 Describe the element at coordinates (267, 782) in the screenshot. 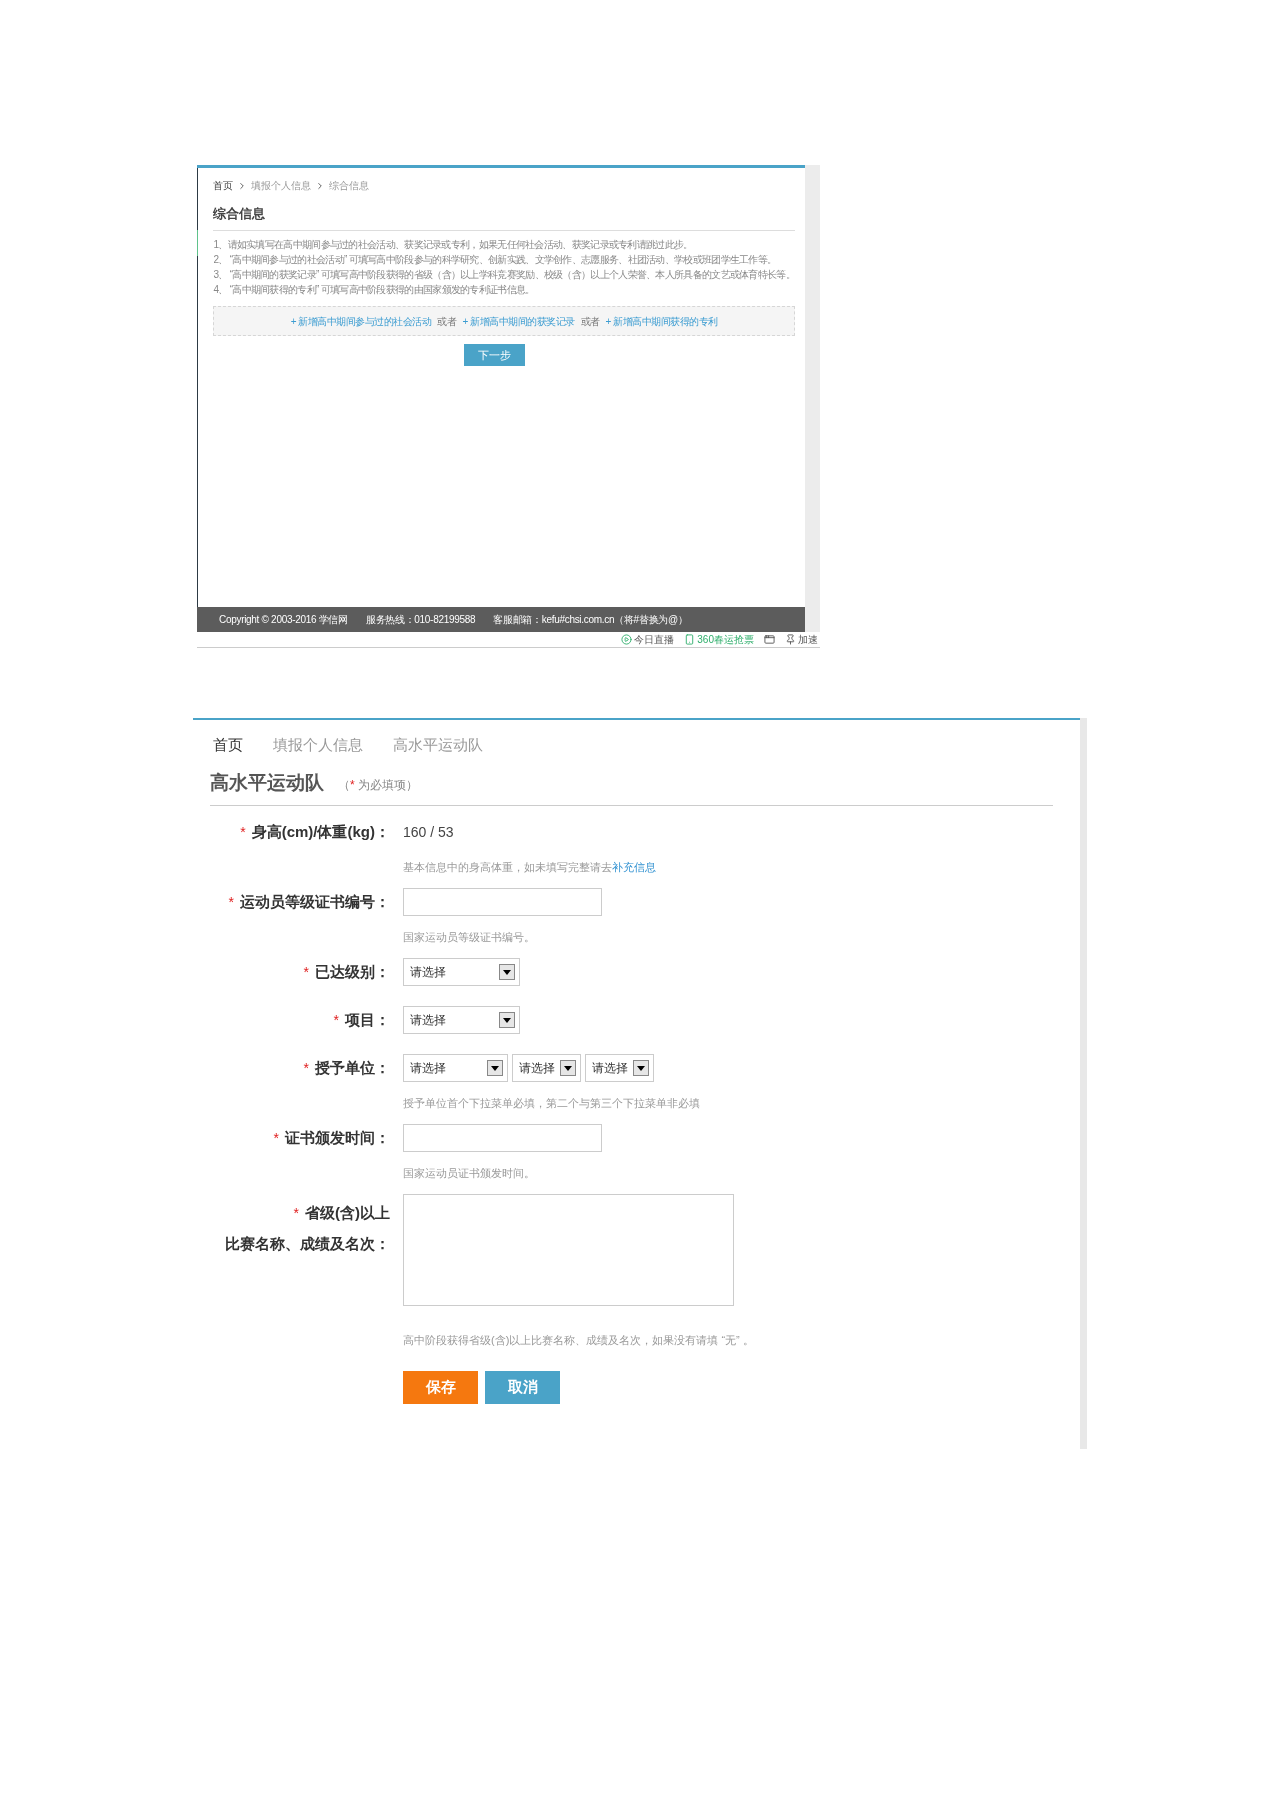

I see `page-title: 高水平运动队` at that location.